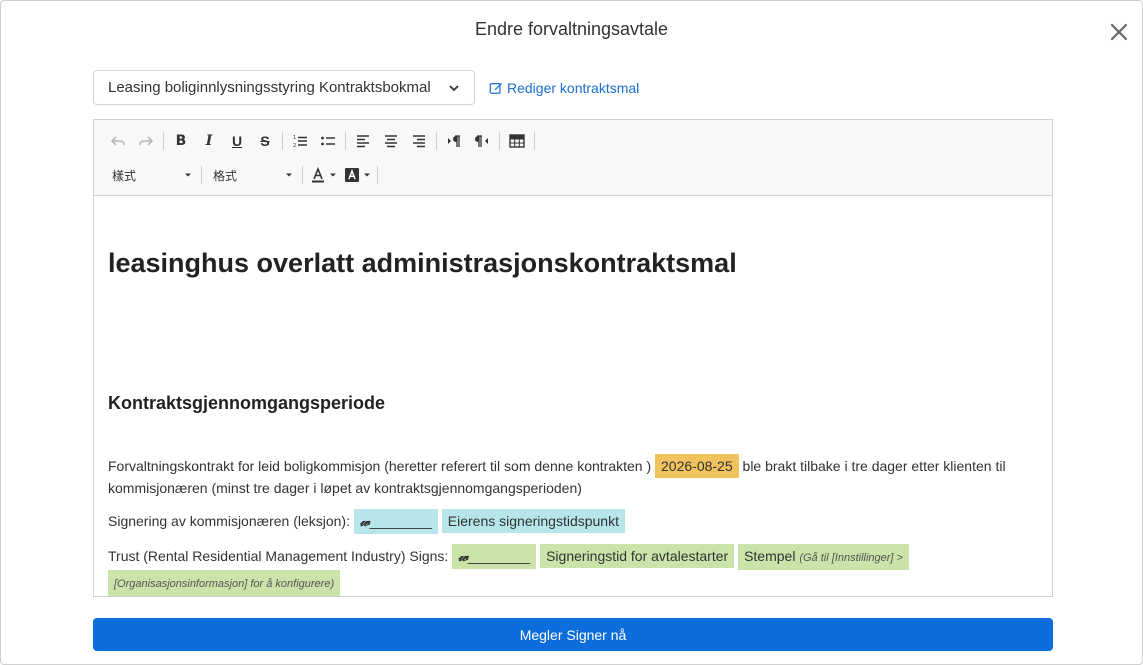 The image size is (1143, 665). I want to click on rtl-direction-icon, so click(482, 141).